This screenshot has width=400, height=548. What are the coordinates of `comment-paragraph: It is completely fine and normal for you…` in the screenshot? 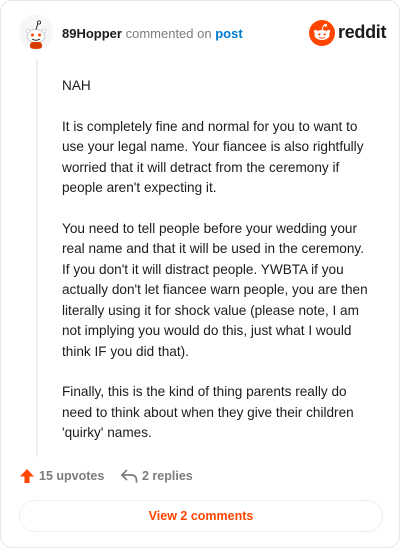 It's located at (213, 157).